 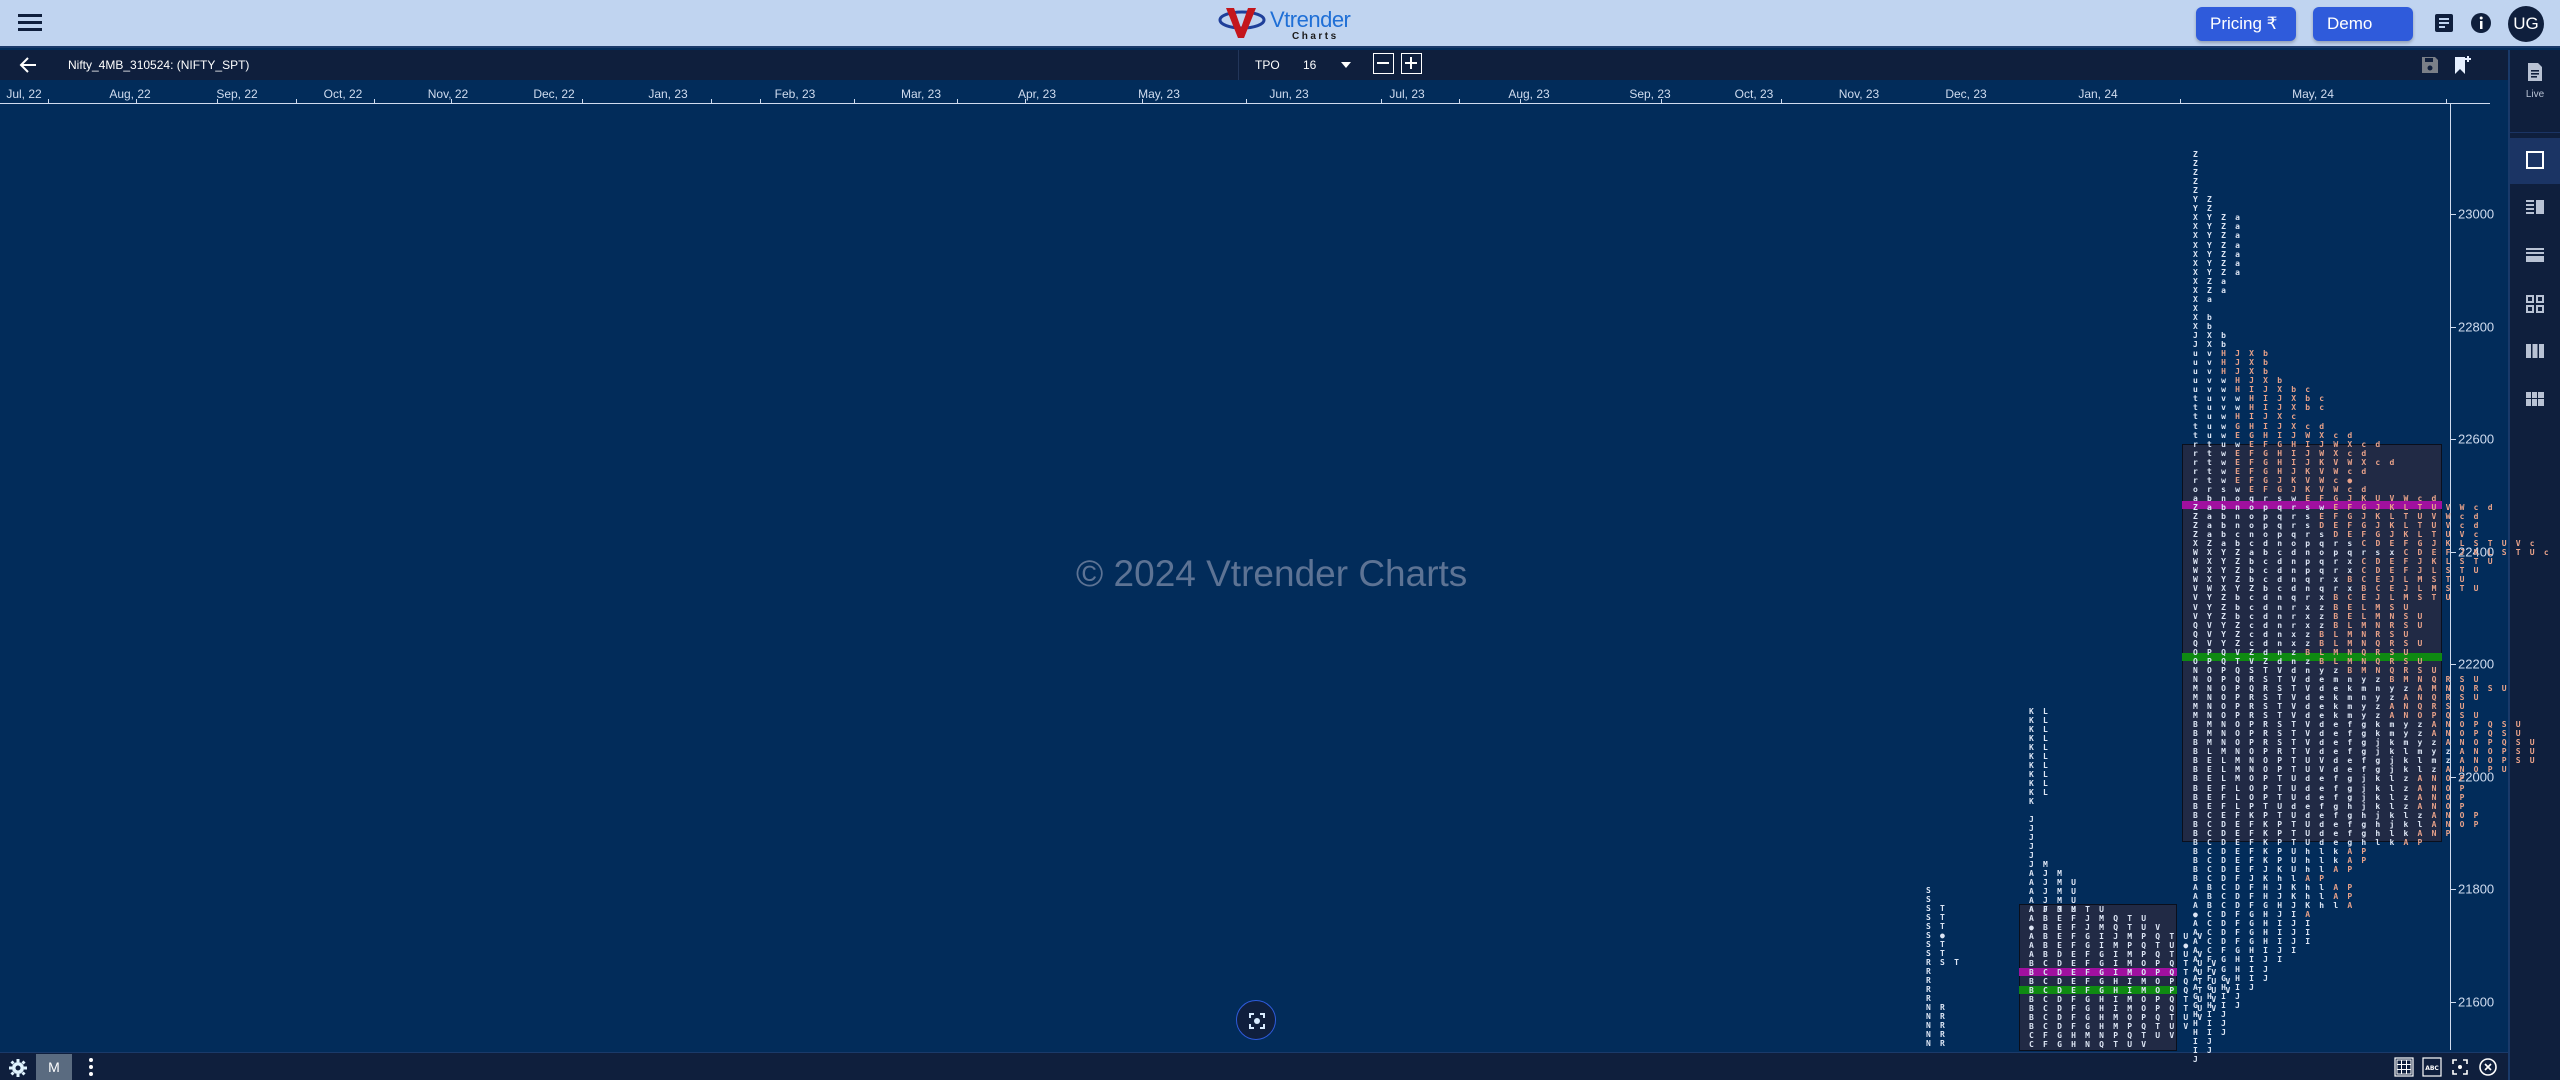 What do you see at coordinates (1411, 63) in the screenshot?
I see `zoom-in-button` at bounding box center [1411, 63].